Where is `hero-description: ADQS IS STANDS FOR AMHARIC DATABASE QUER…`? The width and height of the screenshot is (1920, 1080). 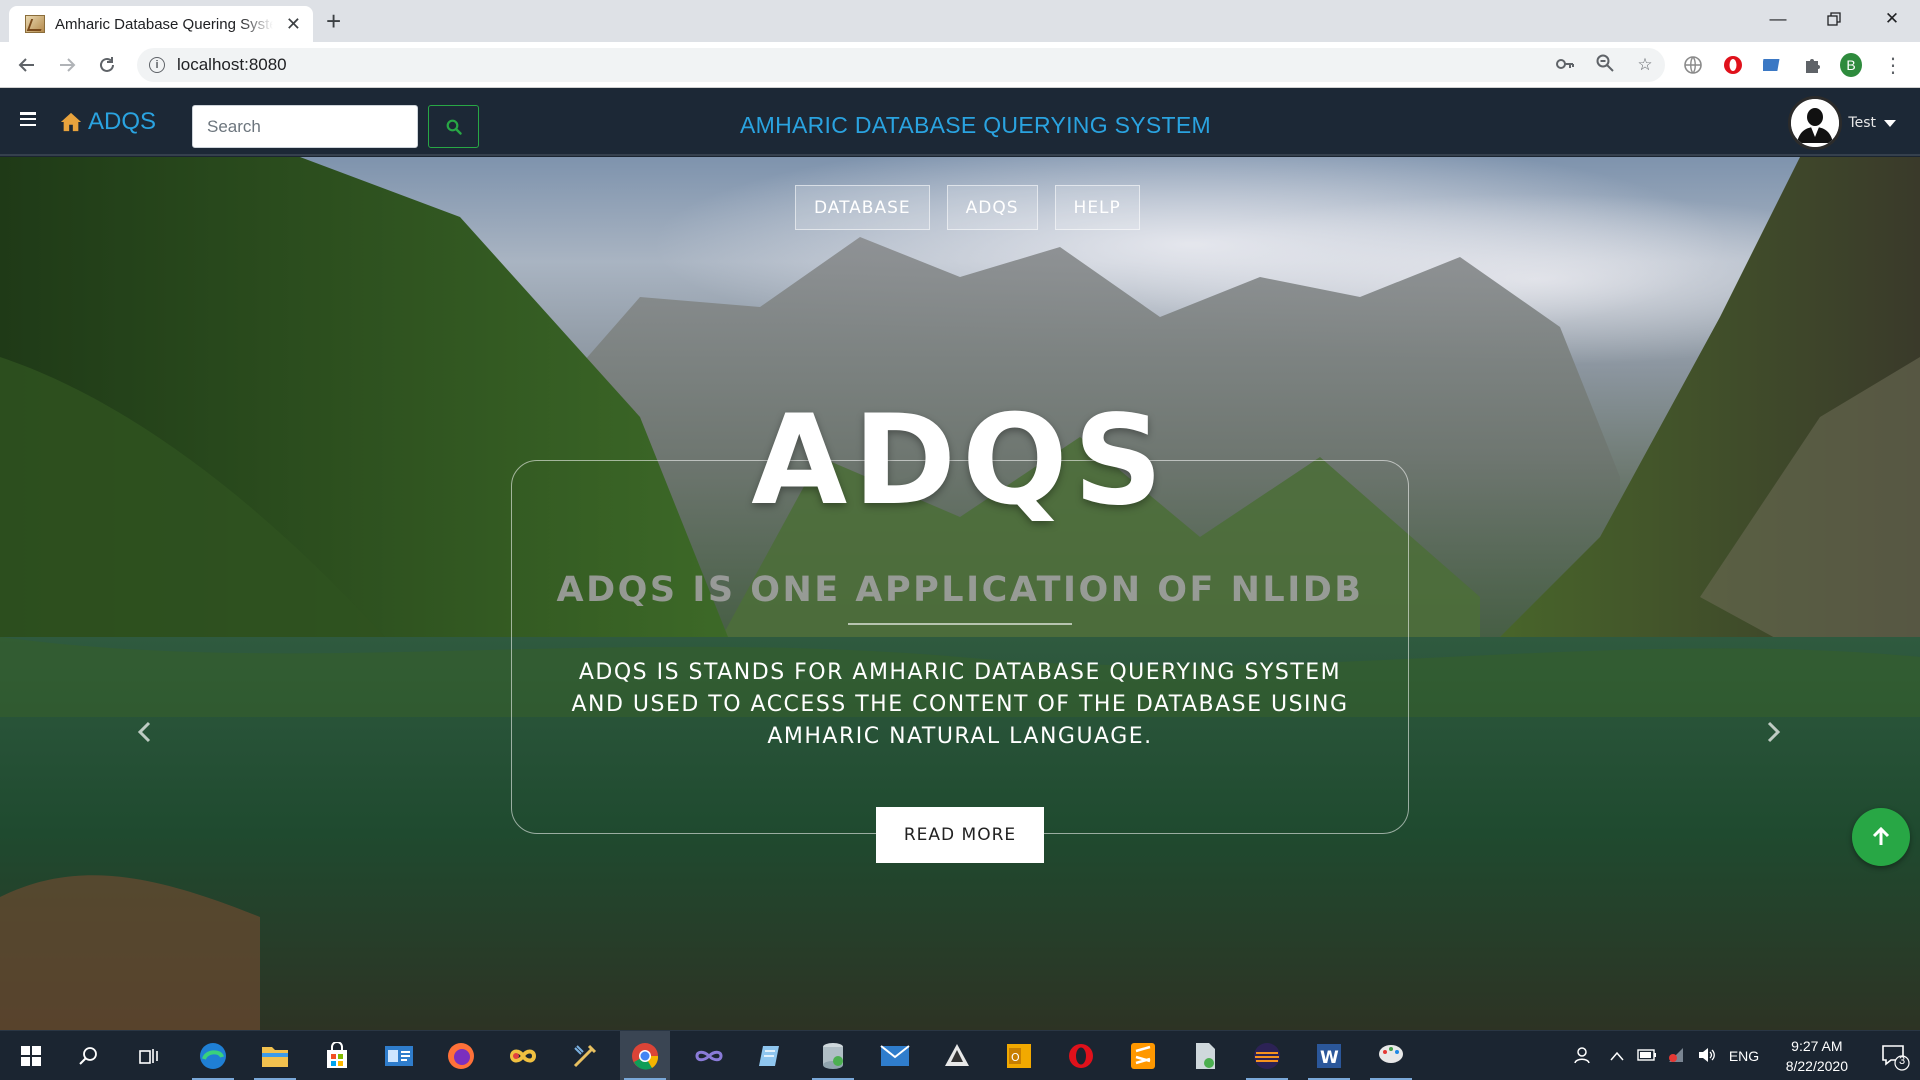 hero-description: ADQS IS STANDS FOR AMHARIC DATABASE QUER… is located at coordinates (960, 704).